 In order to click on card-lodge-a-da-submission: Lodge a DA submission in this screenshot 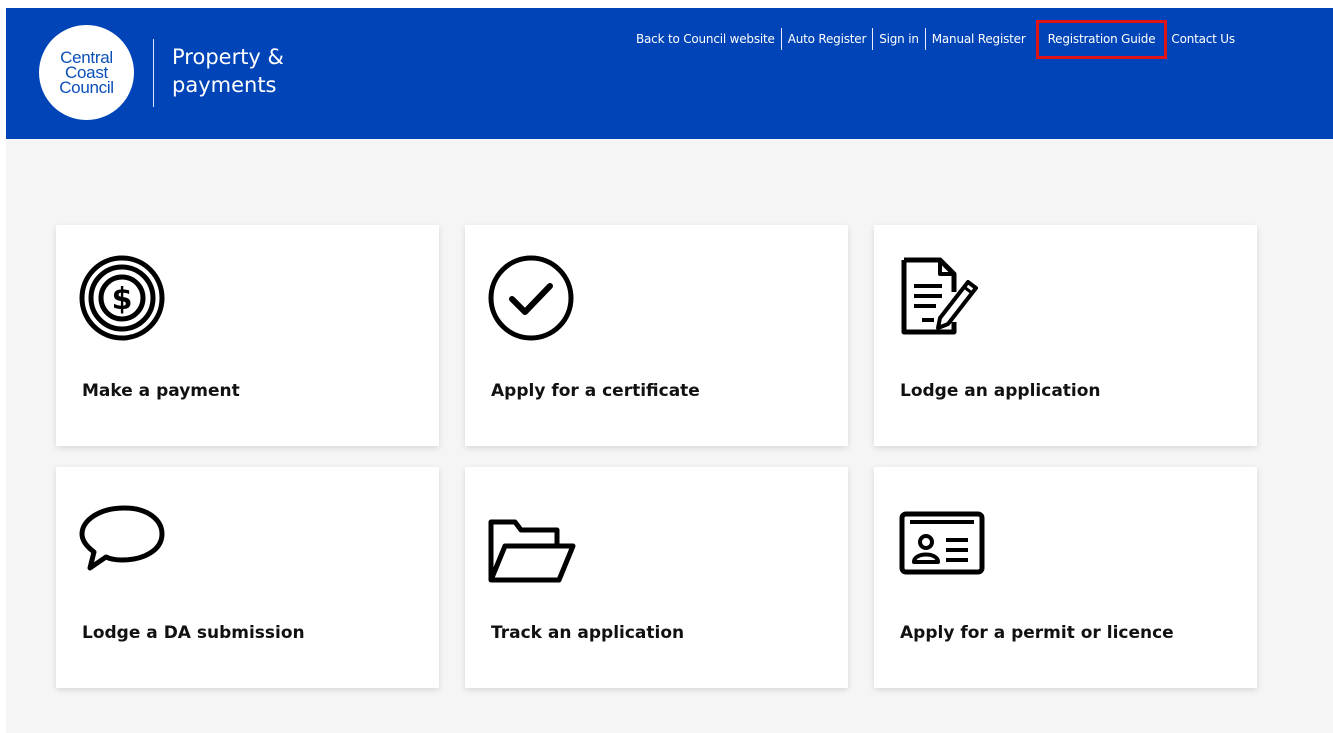, I will do `click(247, 577)`.